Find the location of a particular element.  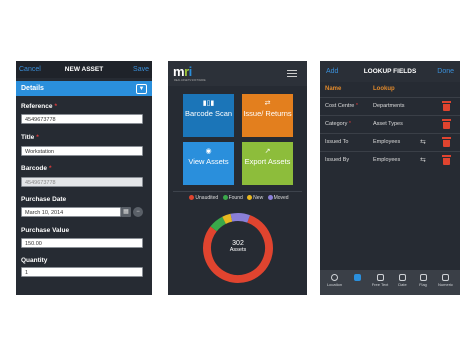

tab-location: Location is located at coordinates (334, 282).